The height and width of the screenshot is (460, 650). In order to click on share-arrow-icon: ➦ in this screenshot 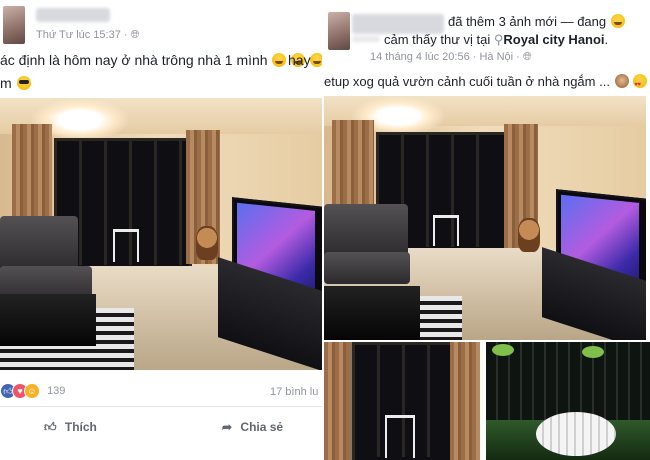, I will do `click(227, 427)`.